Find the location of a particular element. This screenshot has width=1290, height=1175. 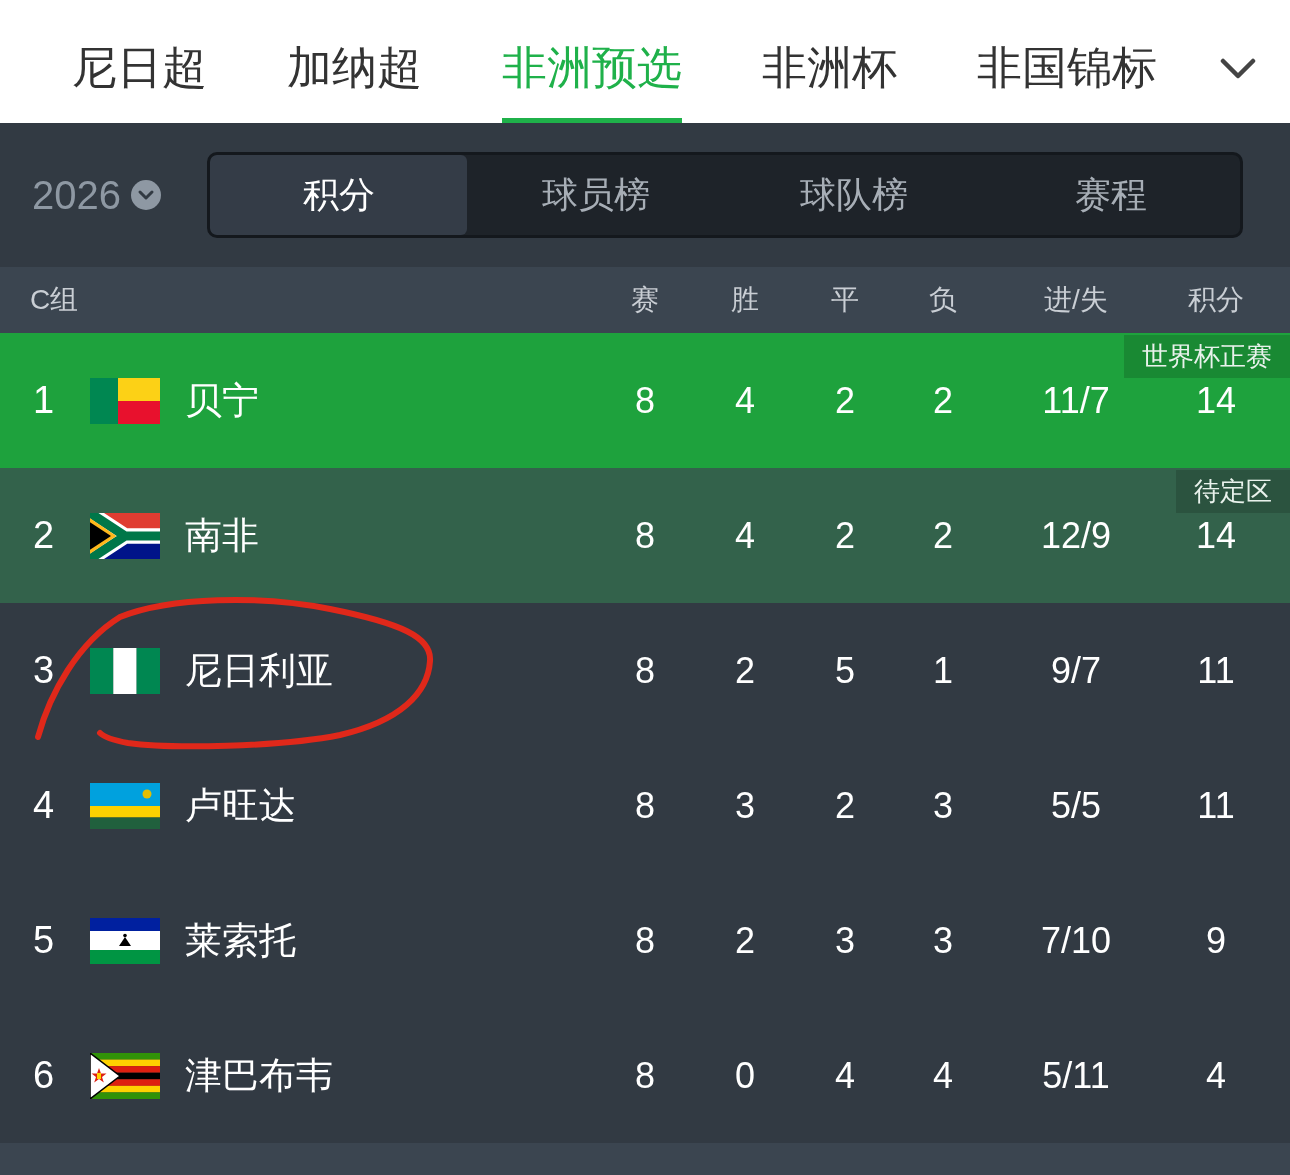

zimbabwe-flag-icon is located at coordinates (125, 1075).